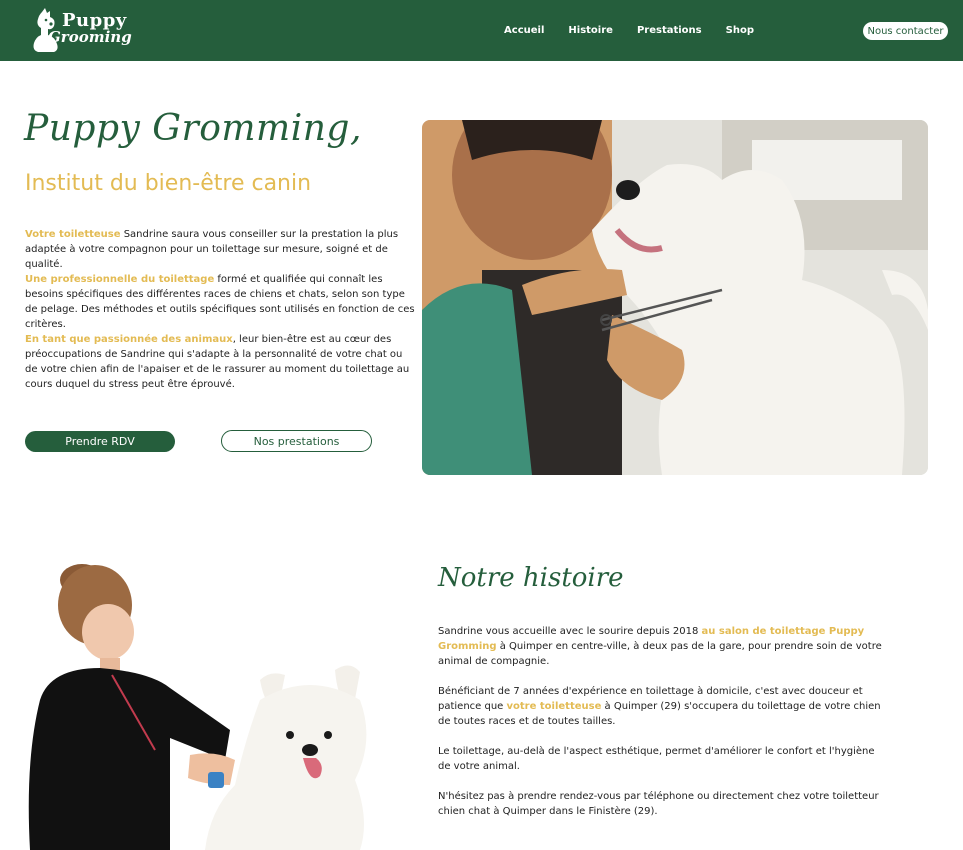 The width and height of the screenshot is (963, 850). Describe the element at coordinates (740, 30) in the screenshot. I see `nav-shop: Shop` at that location.